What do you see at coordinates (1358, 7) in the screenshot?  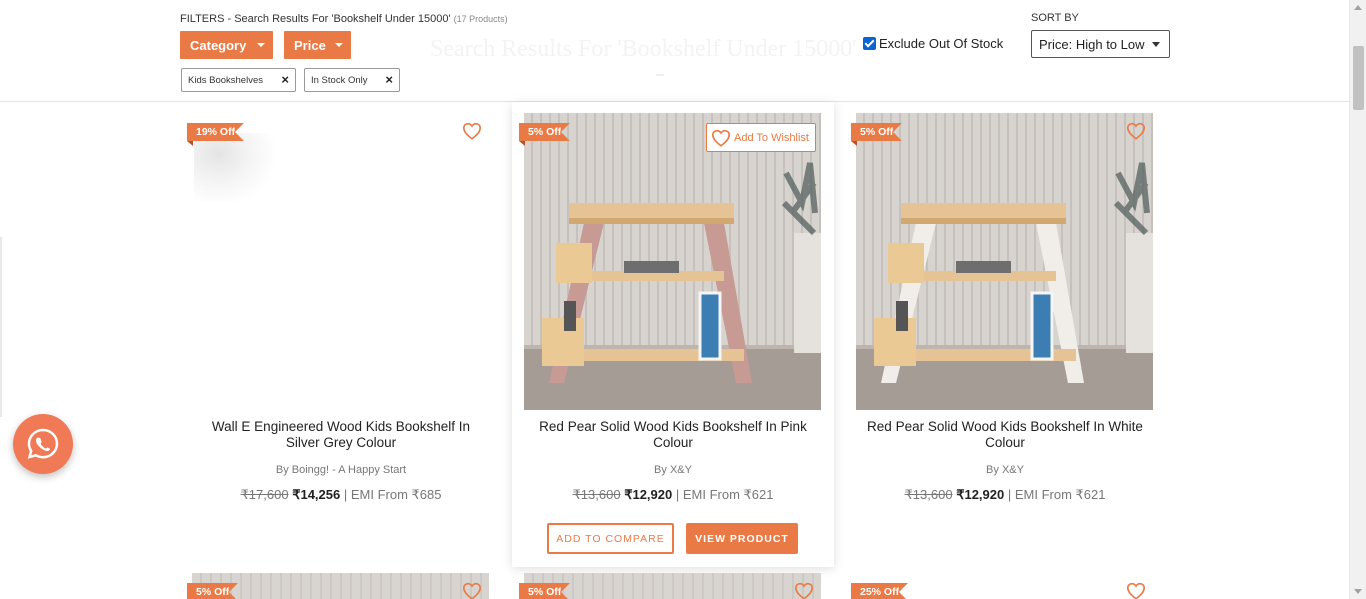 I see `scroll-up-arrow-icon` at bounding box center [1358, 7].